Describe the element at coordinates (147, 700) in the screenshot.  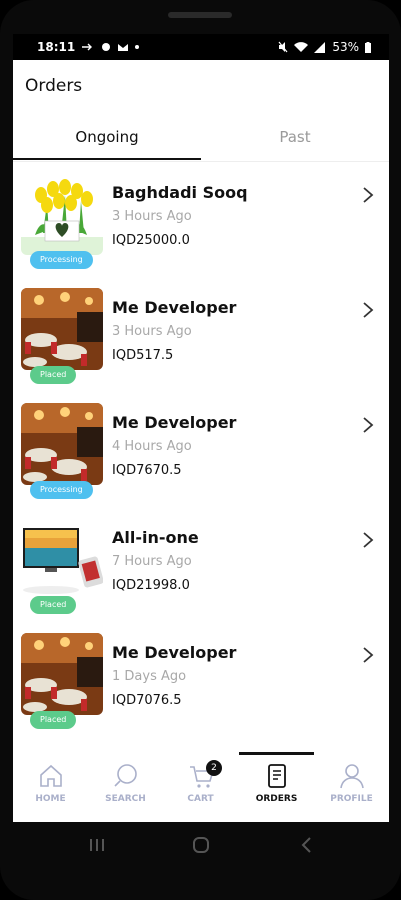
I see `order-price: IQD7076.5` at that location.